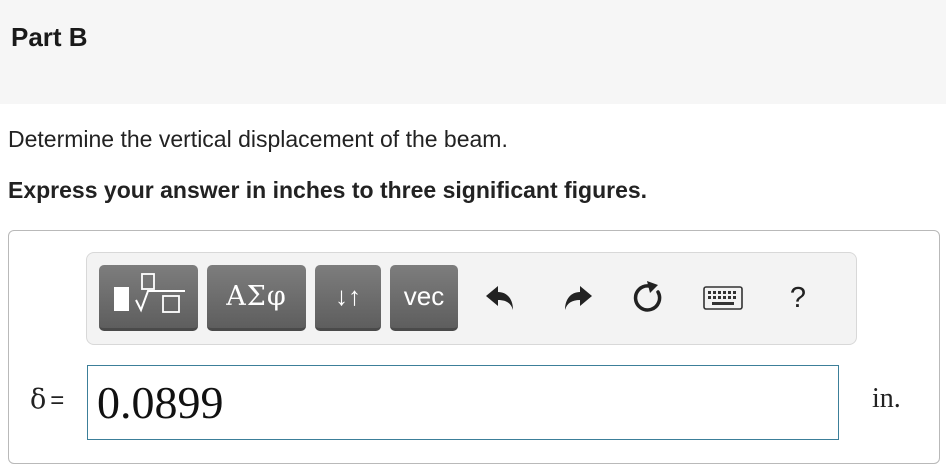 This screenshot has width=946, height=470. I want to click on greek-symbols-button: ΑΣφ, so click(256, 298).